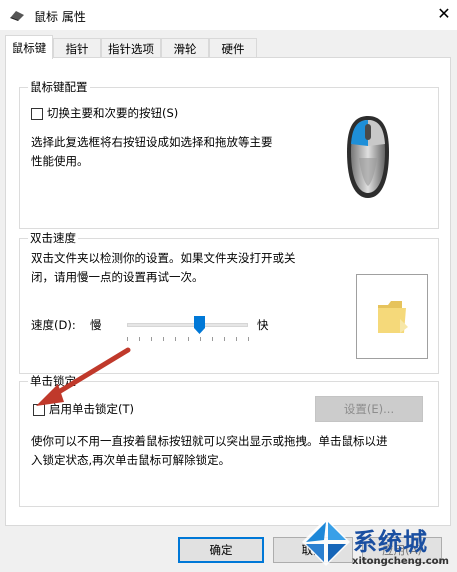  What do you see at coordinates (187, 325) in the screenshot?
I see `speed-slider-track` at bounding box center [187, 325].